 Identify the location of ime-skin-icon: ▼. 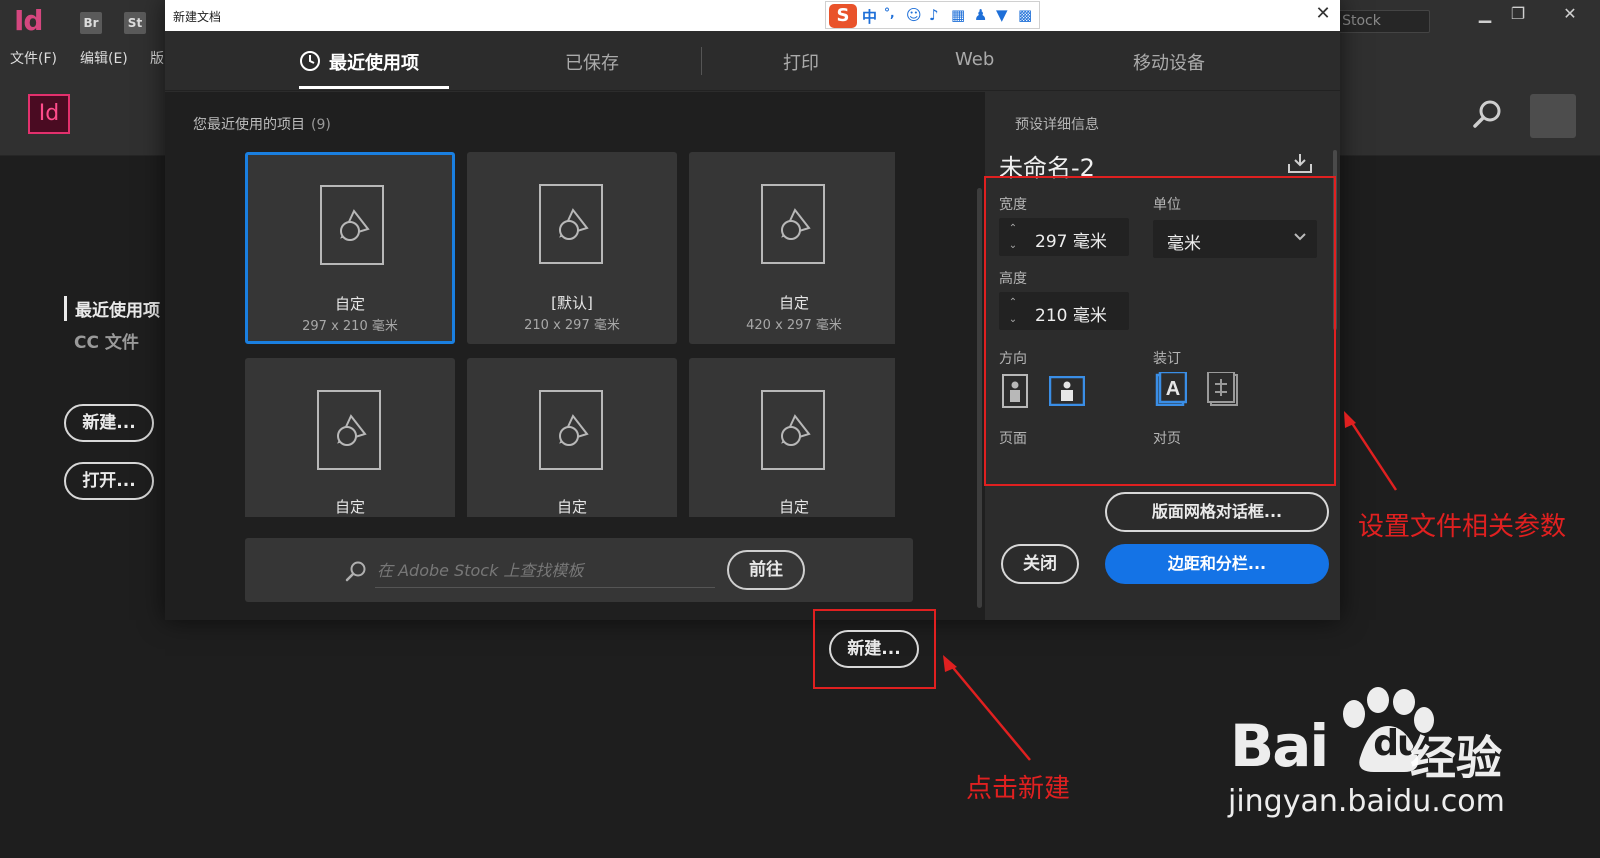
(1002, 15).